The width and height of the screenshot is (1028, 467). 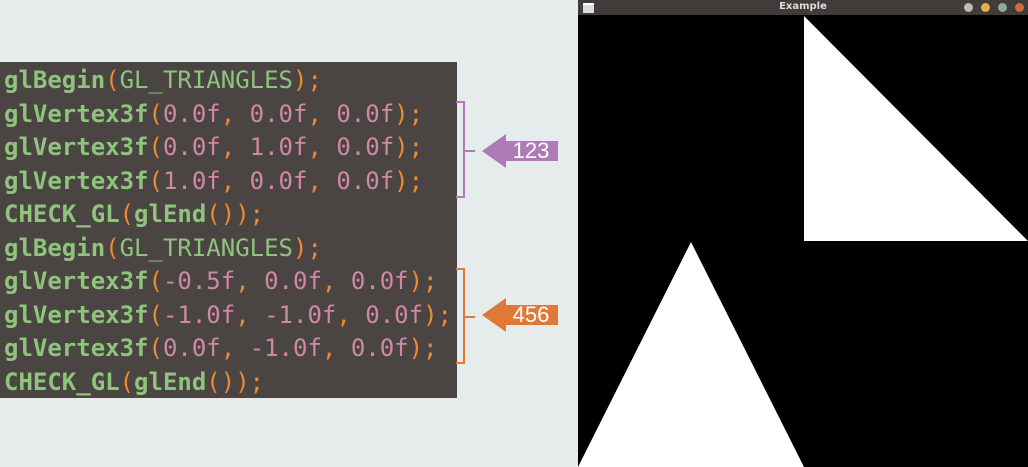 What do you see at coordinates (531, 150) in the screenshot?
I see `callout-label: 123` at bounding box center [531, 150].